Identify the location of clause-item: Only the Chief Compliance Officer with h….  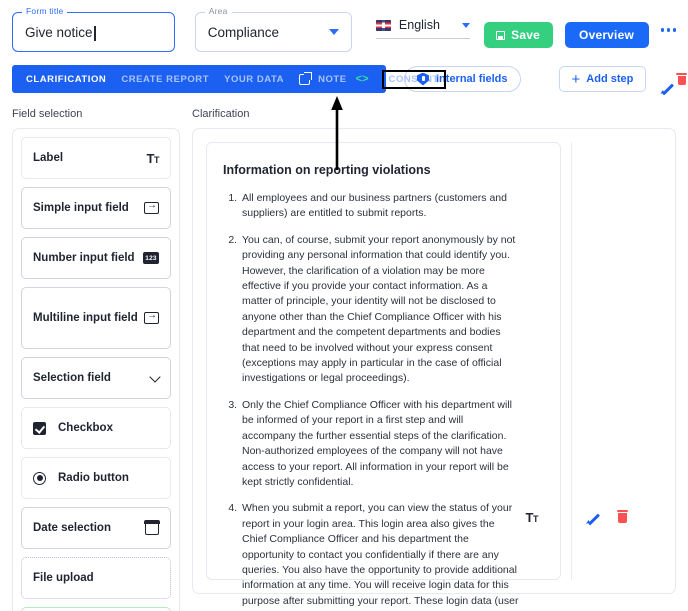
(380, 444).